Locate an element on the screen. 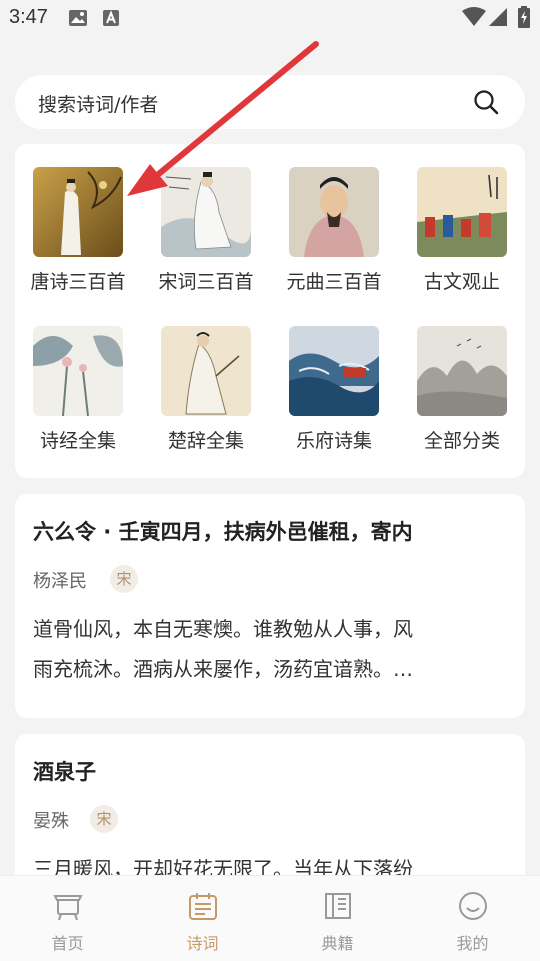 The image size is (540, 961). category-song-ci: 宋词三百首 is located at coordinates (206, 242).